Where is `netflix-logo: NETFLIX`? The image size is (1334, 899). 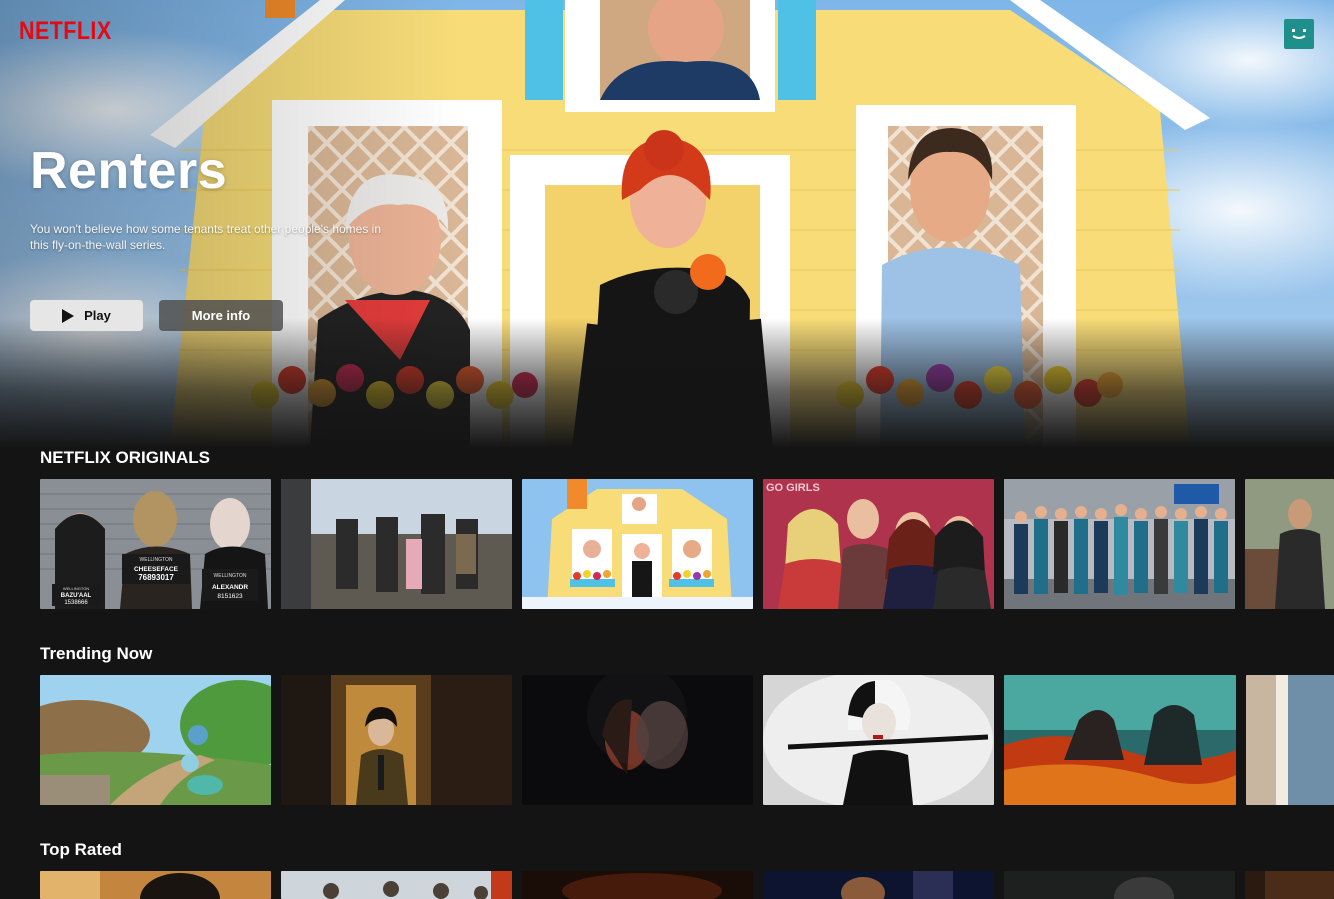 netflix-logo: NETFLIX is located at coordinates (65, 31).